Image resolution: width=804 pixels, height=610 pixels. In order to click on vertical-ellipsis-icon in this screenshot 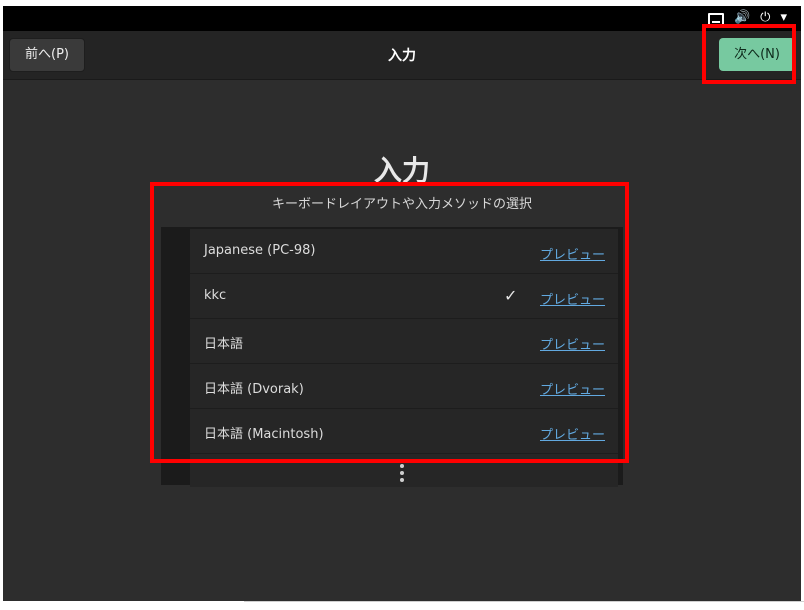, I will do `click(402, 473)`.